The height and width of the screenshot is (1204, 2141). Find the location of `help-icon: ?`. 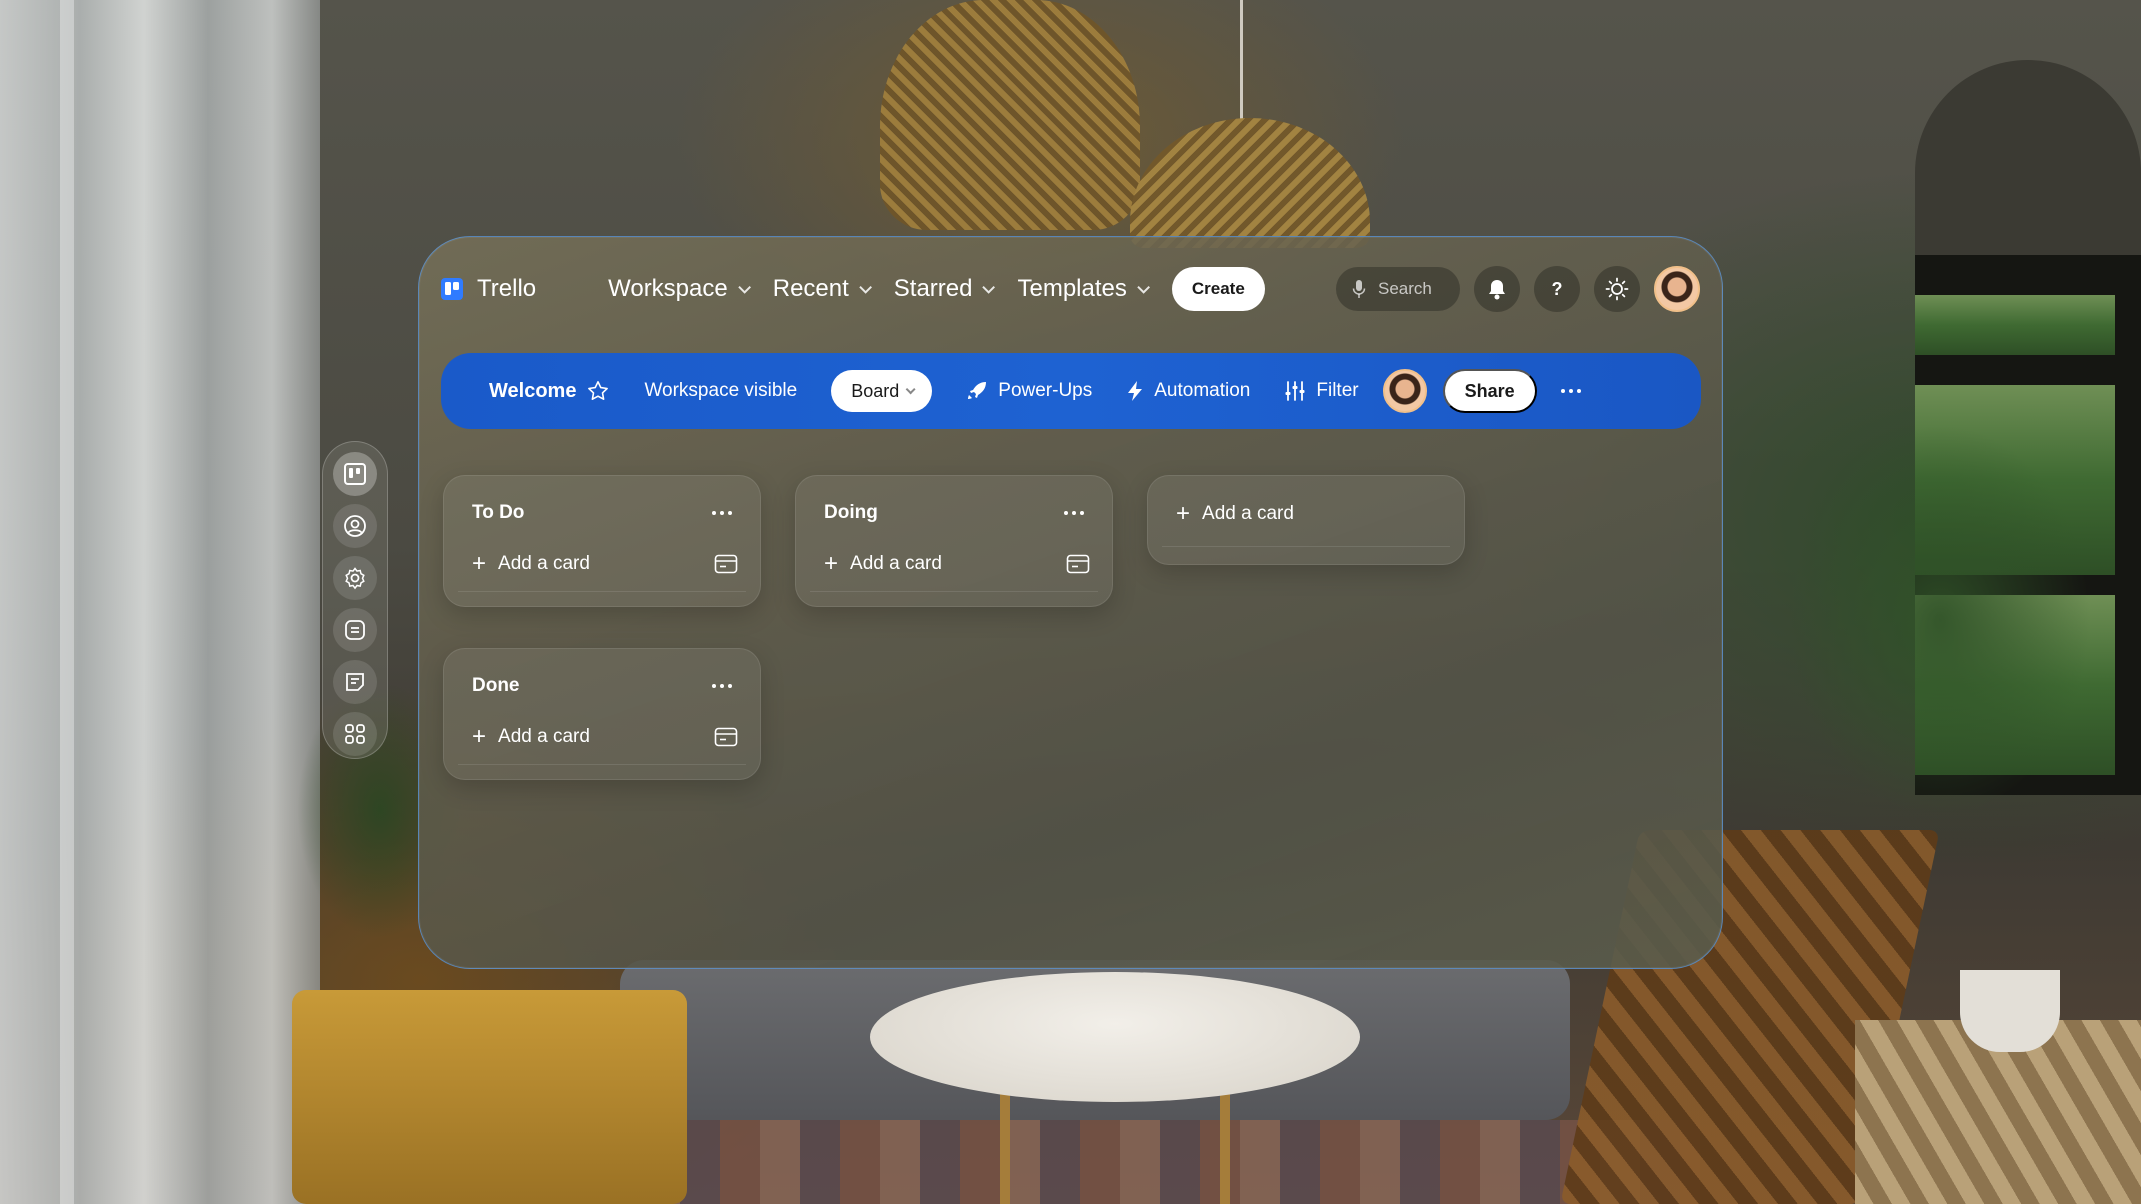

help-icon: ? is located at coordinates (1557, 288).